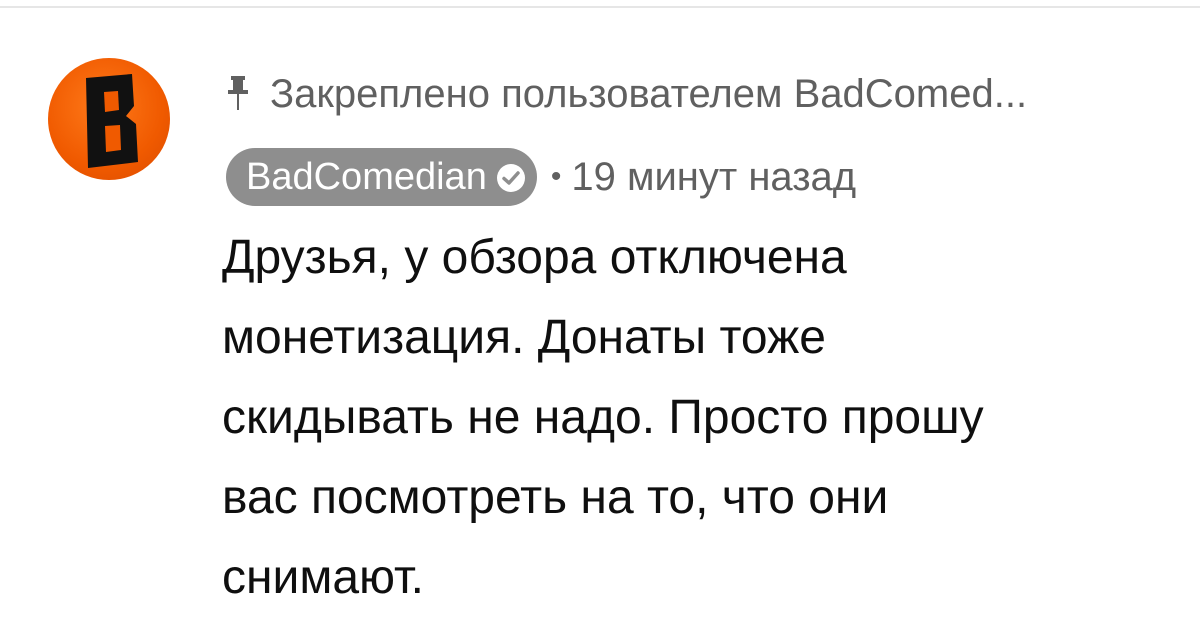 This screenshot has width=1200, height=628. I want to click on author-name: BadComedian, so click(366, 176).